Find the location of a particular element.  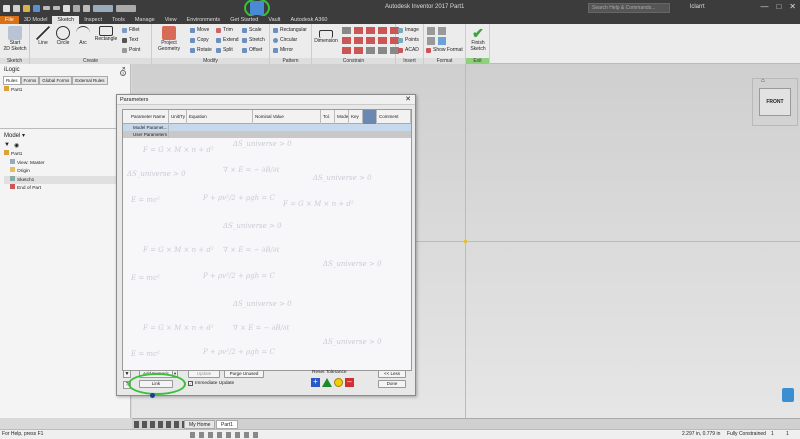

undo-icon is located at coordinates (46, 8).